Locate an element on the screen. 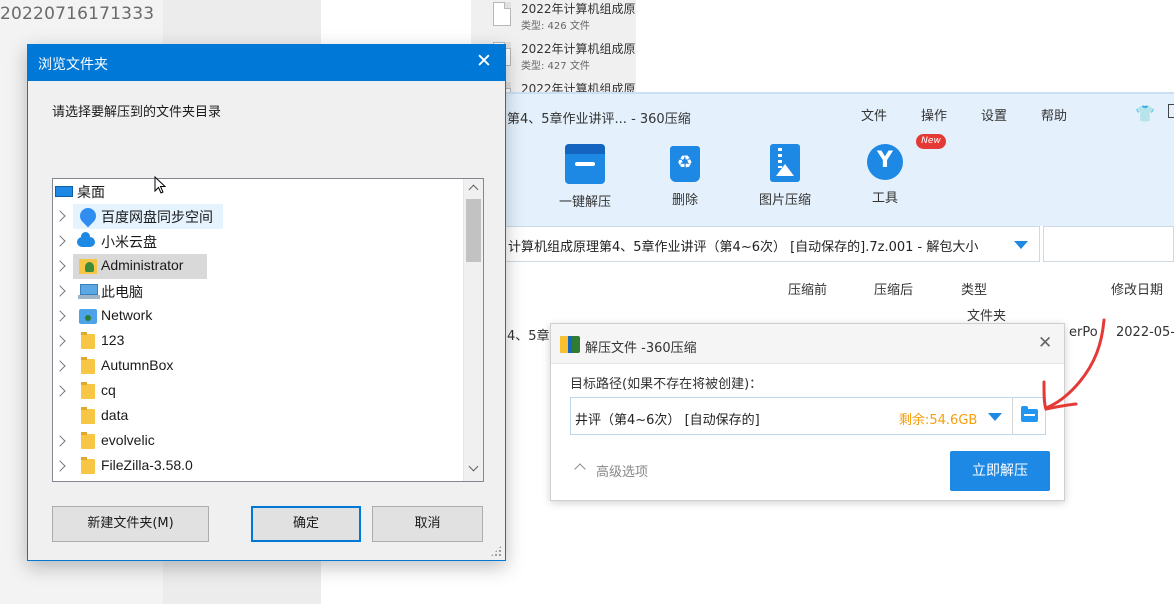  row-type: 文件夹 is located at coordinates (987, 316).